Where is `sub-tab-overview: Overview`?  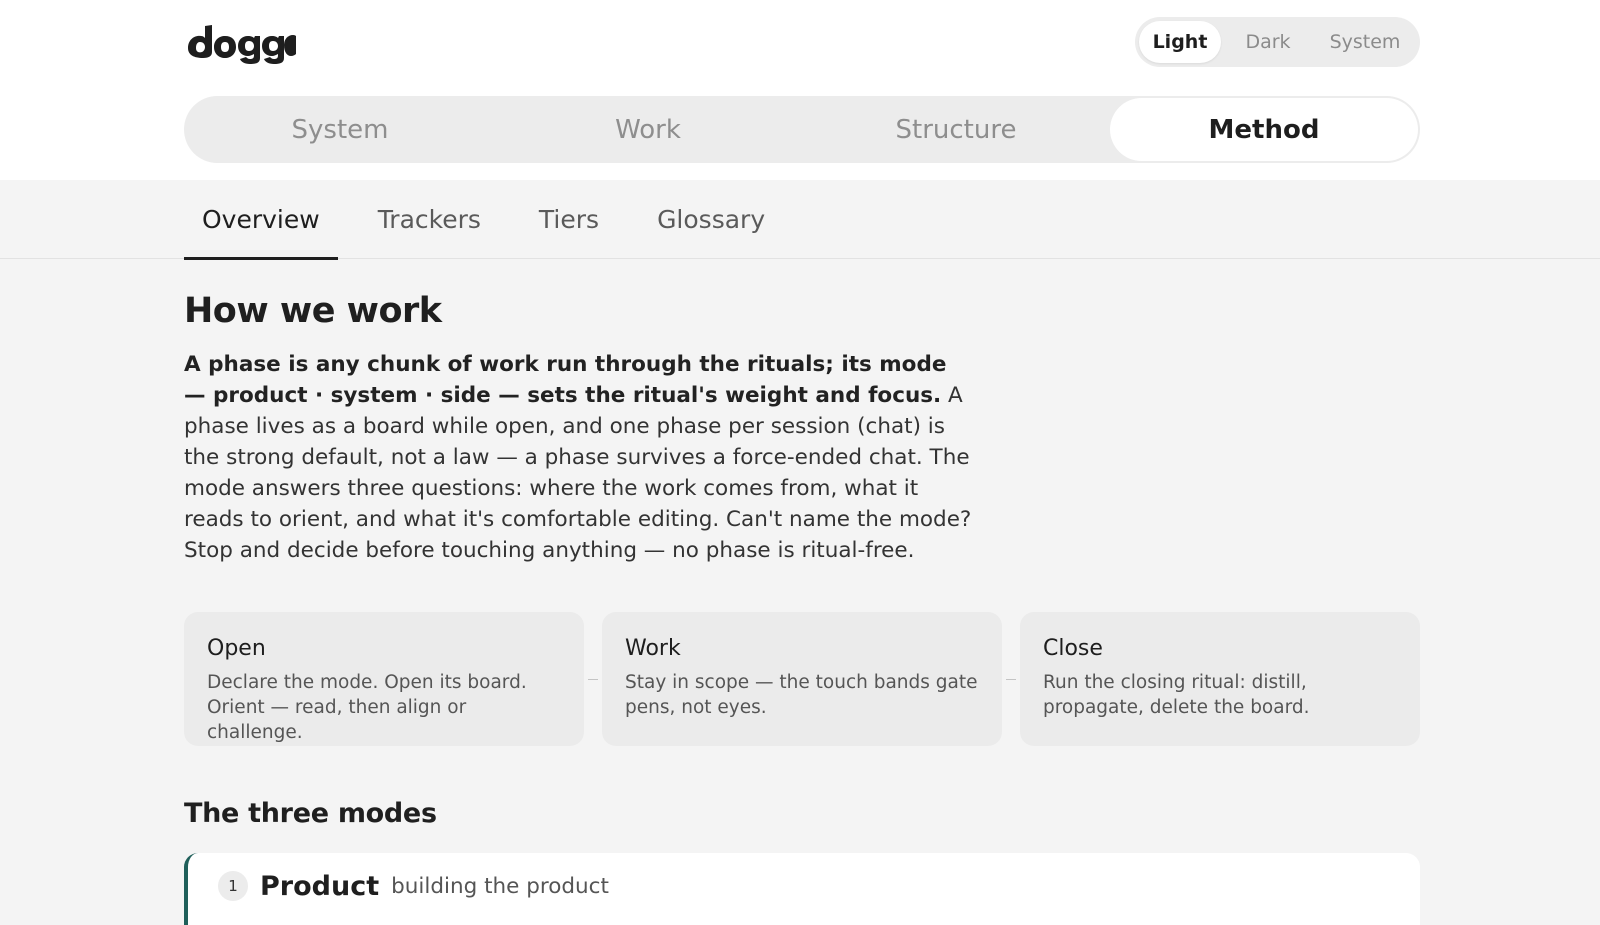
sub-tab-overview: Overview is located at coordinates (261, 220).